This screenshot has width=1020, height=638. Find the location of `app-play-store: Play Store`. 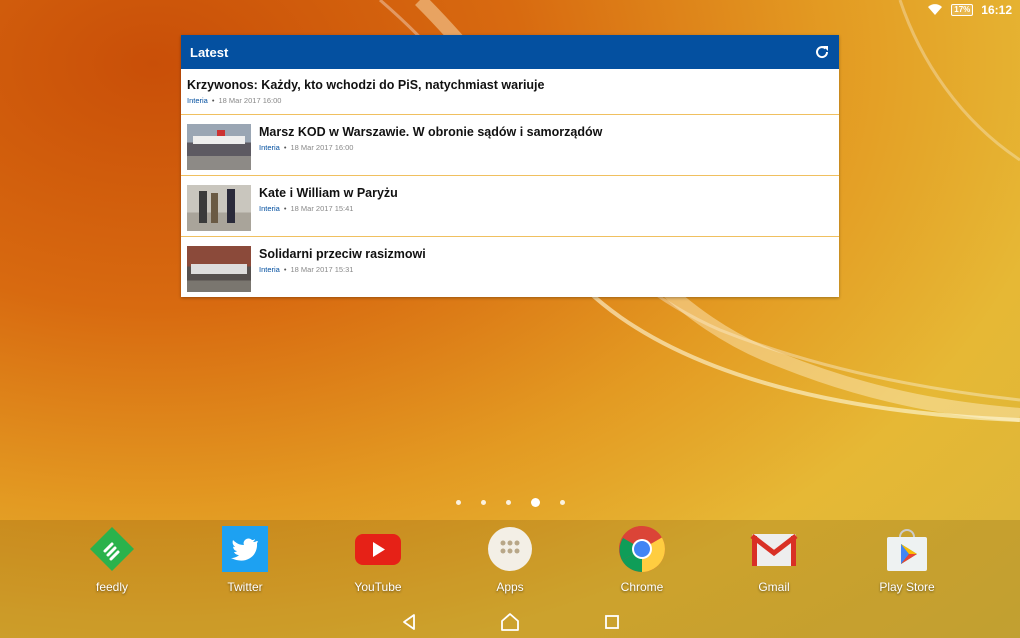

app-play-store: Play Store is located at coordinates (907, 559).